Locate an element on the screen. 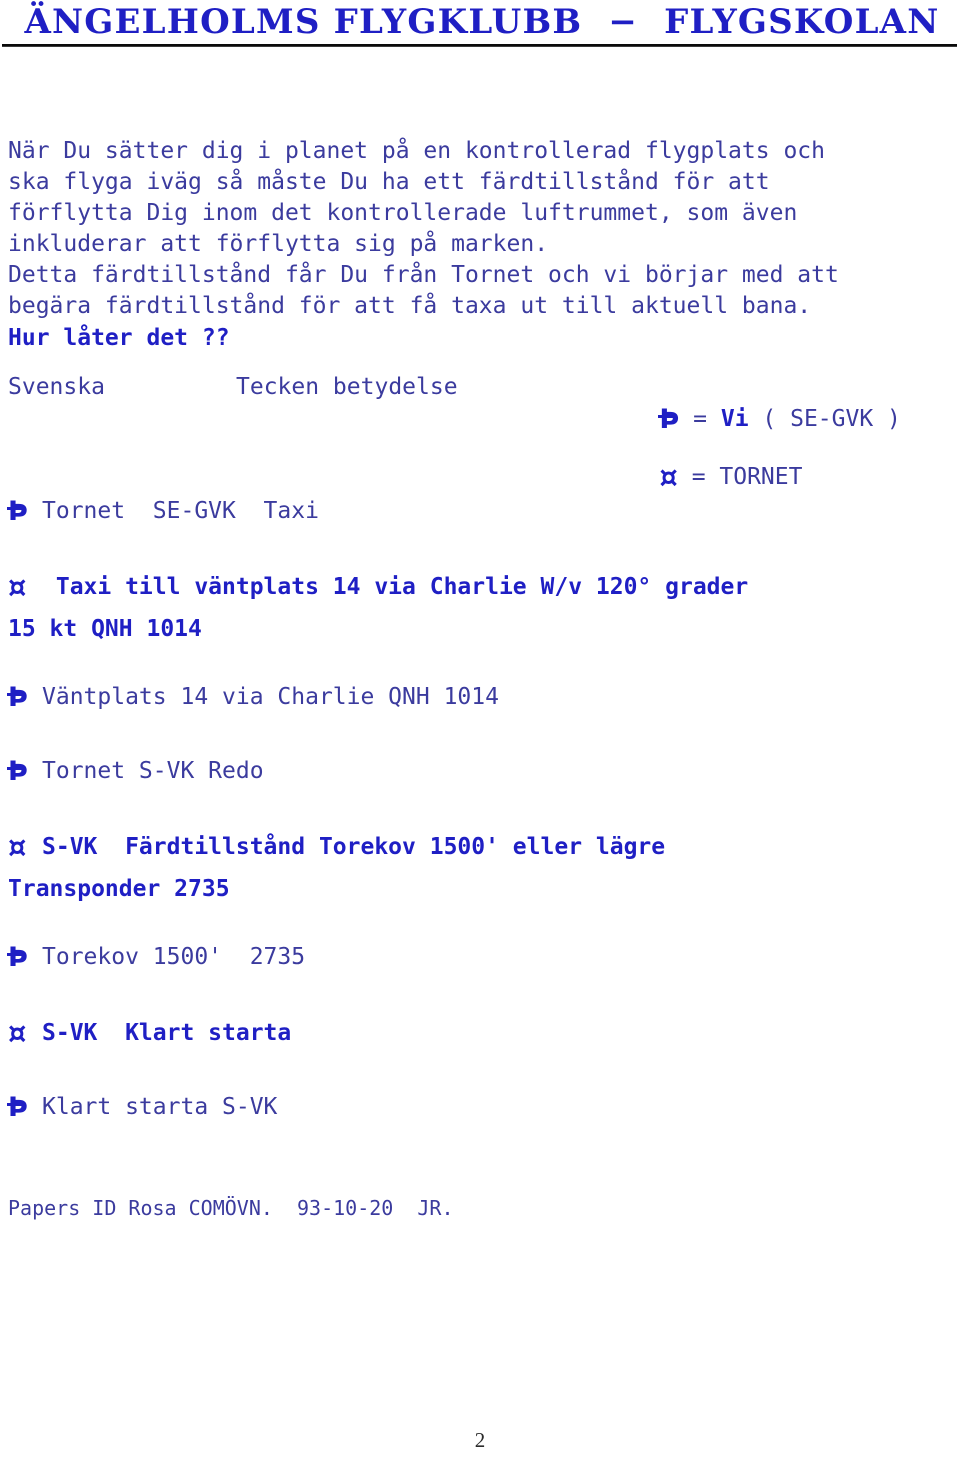 The width and height of the screenshot is (960, 1472). legend-value-bold-0: Vi is located at coordinates (734, 419).